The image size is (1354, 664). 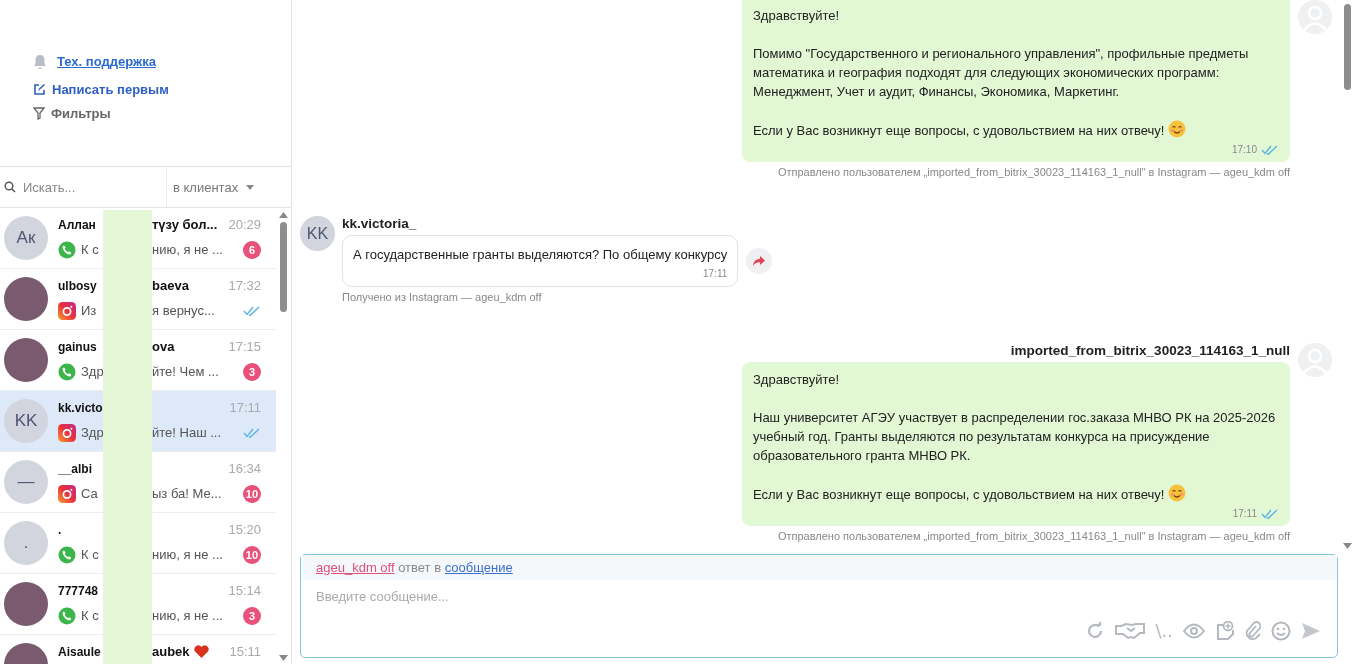 I want to click on attach-button, so click(x=1253, y=630).